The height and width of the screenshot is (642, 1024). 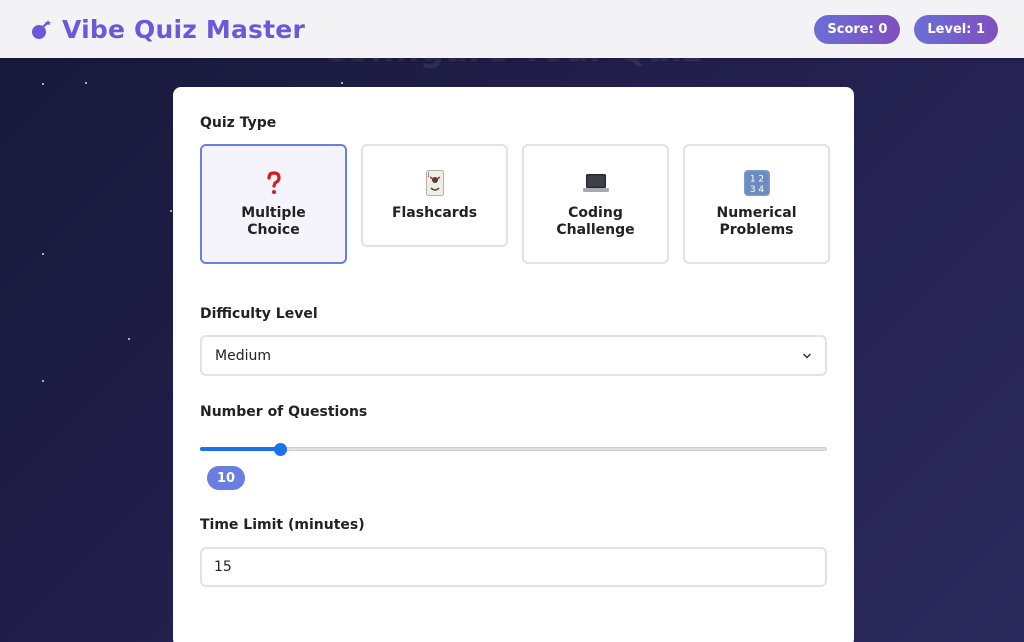 I want to click on quiz-type-label-text: Numerical Problems, so click(x=756, y=221).